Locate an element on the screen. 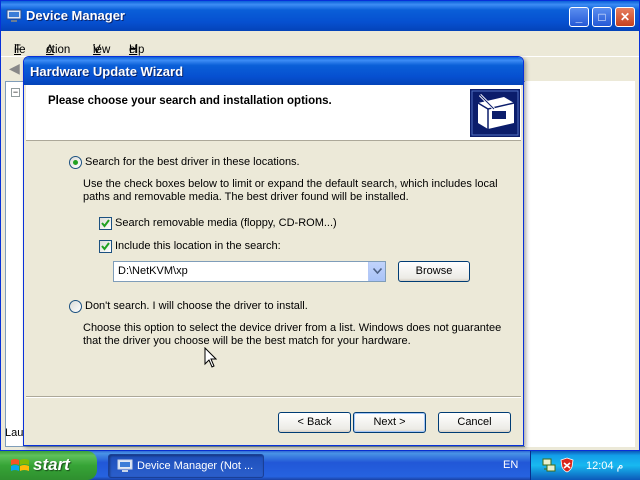 Image resolution: width=640 pixels, height=480 pixels. chevron-down-icon is located at coordinates (377, 271).